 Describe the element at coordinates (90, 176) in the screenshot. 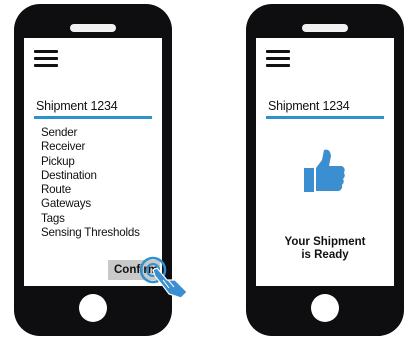

I see `menu-item-destination: Destination` at that location.